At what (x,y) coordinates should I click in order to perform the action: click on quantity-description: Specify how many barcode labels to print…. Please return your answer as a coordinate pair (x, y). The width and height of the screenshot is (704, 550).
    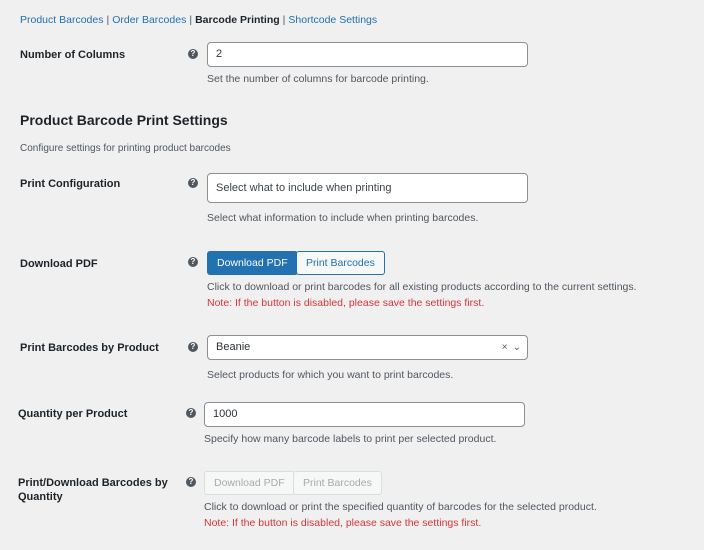
    Looking at the image, I should click on (350, 439).